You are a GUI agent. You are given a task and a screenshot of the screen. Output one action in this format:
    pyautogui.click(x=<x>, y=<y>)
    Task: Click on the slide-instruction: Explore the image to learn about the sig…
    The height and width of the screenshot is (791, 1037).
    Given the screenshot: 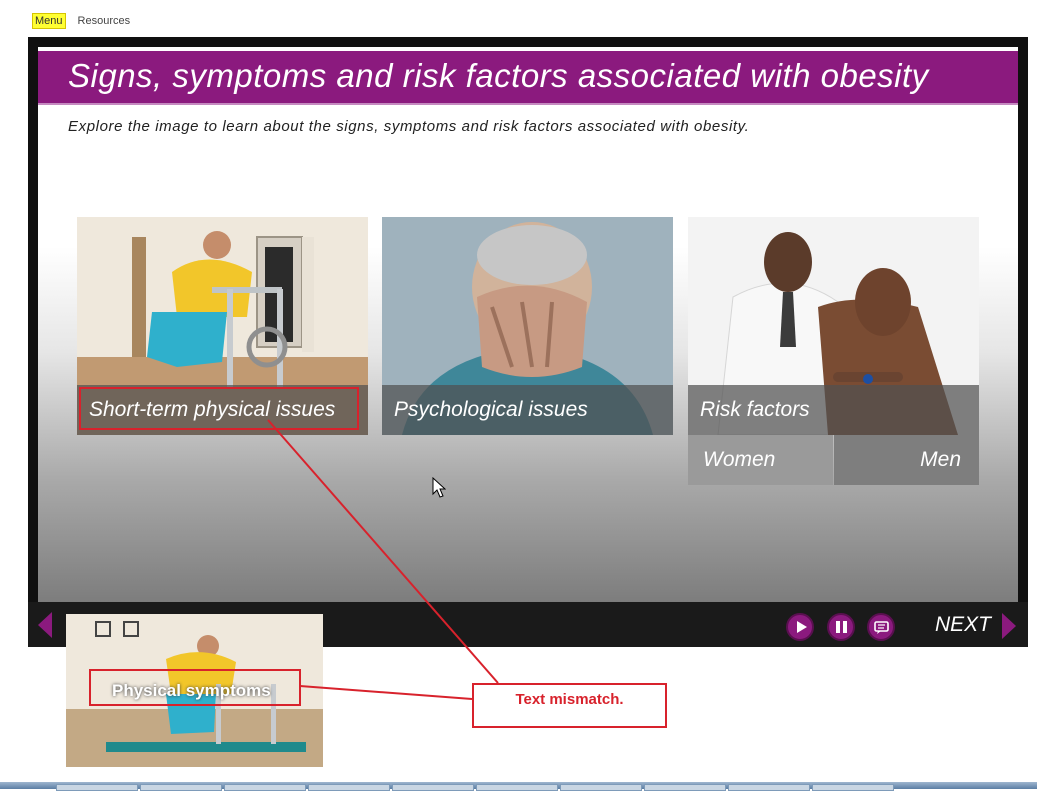 What is the action you would take?
    pyautogui.click(x=409, y=126)
    